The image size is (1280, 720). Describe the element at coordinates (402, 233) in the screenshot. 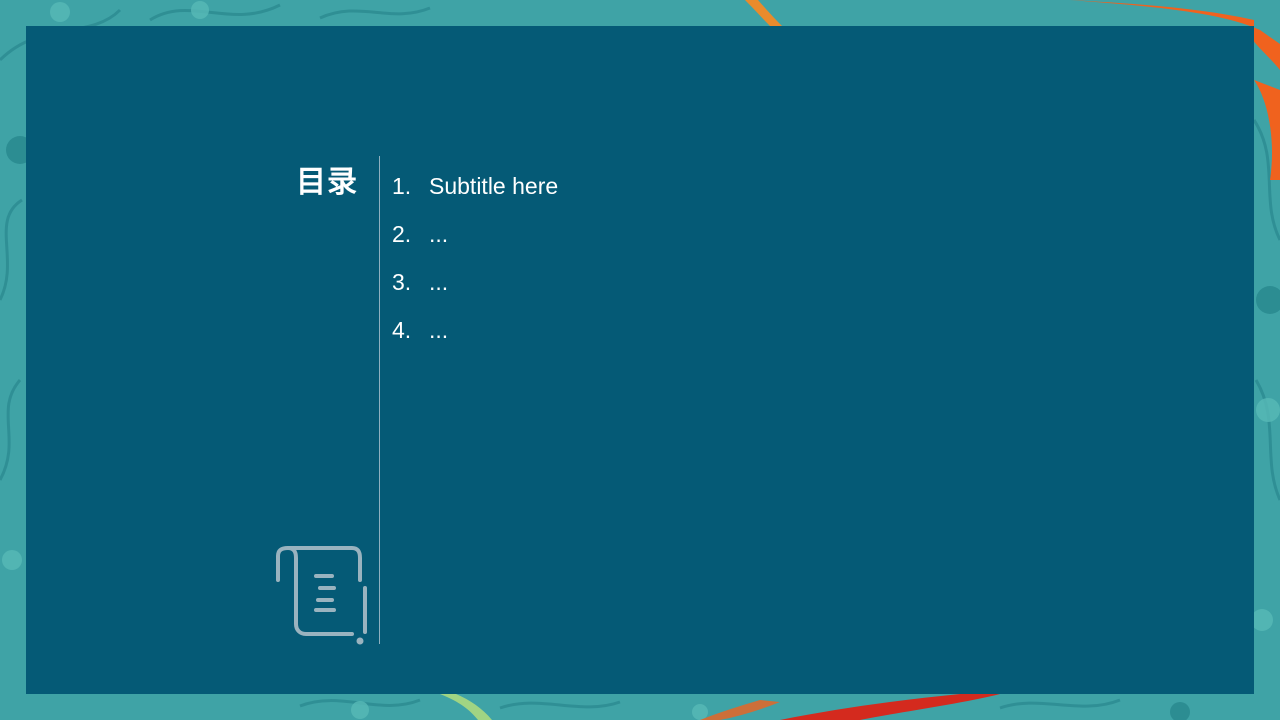

I see `item-number: 2.` at that location.